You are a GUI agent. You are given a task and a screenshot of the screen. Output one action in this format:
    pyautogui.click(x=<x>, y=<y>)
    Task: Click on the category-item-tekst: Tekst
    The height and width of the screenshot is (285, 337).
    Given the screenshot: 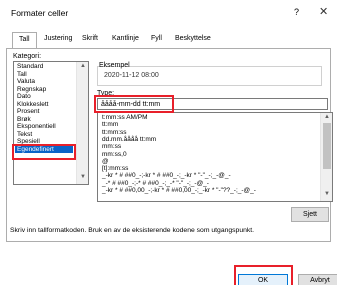 What is the action you would take?
    pyautogui.click(x=24, y=135)
    